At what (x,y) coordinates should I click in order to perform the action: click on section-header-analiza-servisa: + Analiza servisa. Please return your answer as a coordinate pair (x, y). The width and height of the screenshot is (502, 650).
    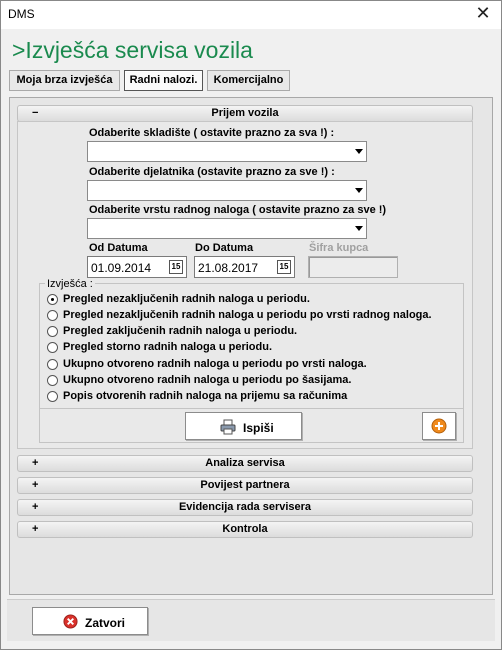
    Looking at the image, I should click on (245, 463).